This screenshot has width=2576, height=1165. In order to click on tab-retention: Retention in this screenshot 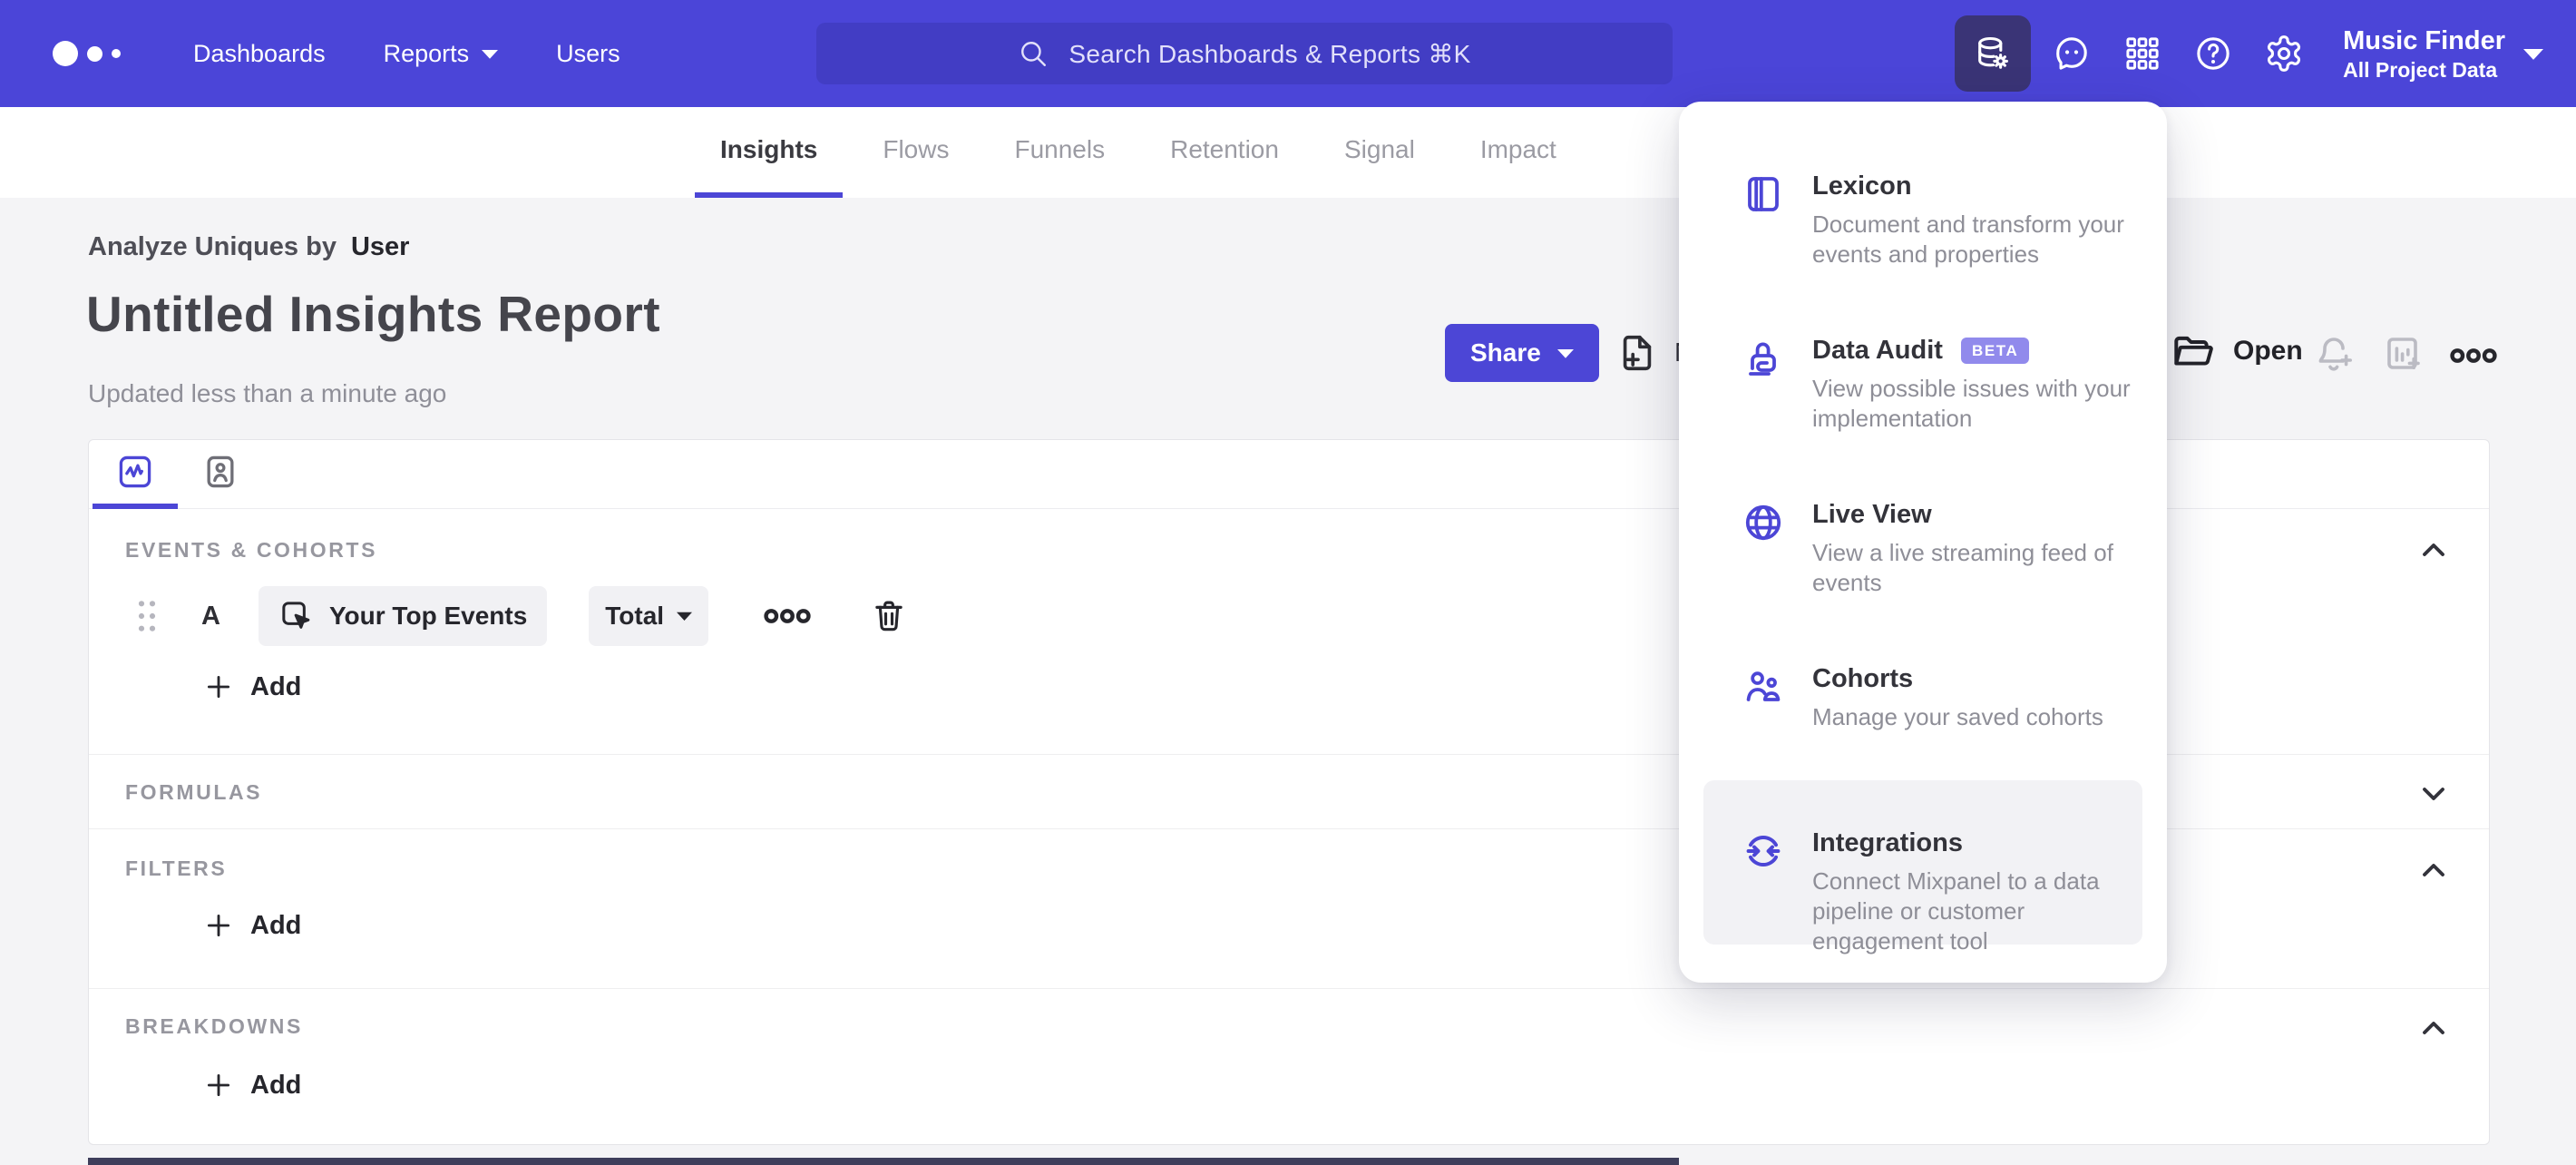, I will do `click(1224, 152)`.